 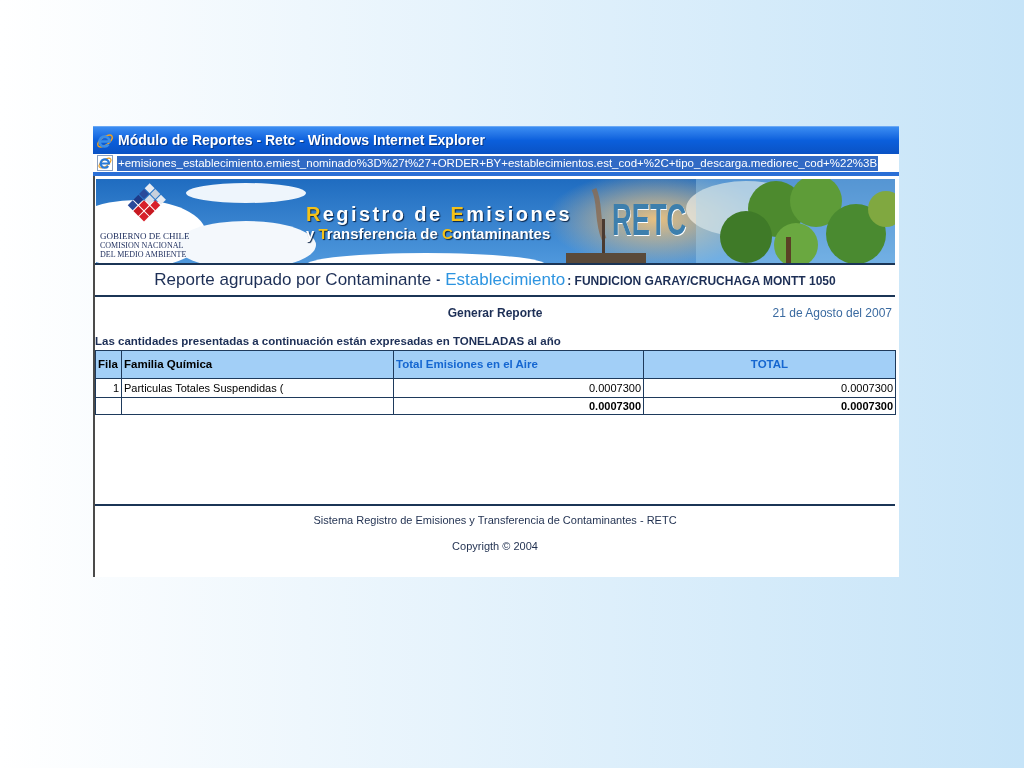 I want to click on report-title: Reporte agrupado por Contaminante, so click(x=293, y=280).